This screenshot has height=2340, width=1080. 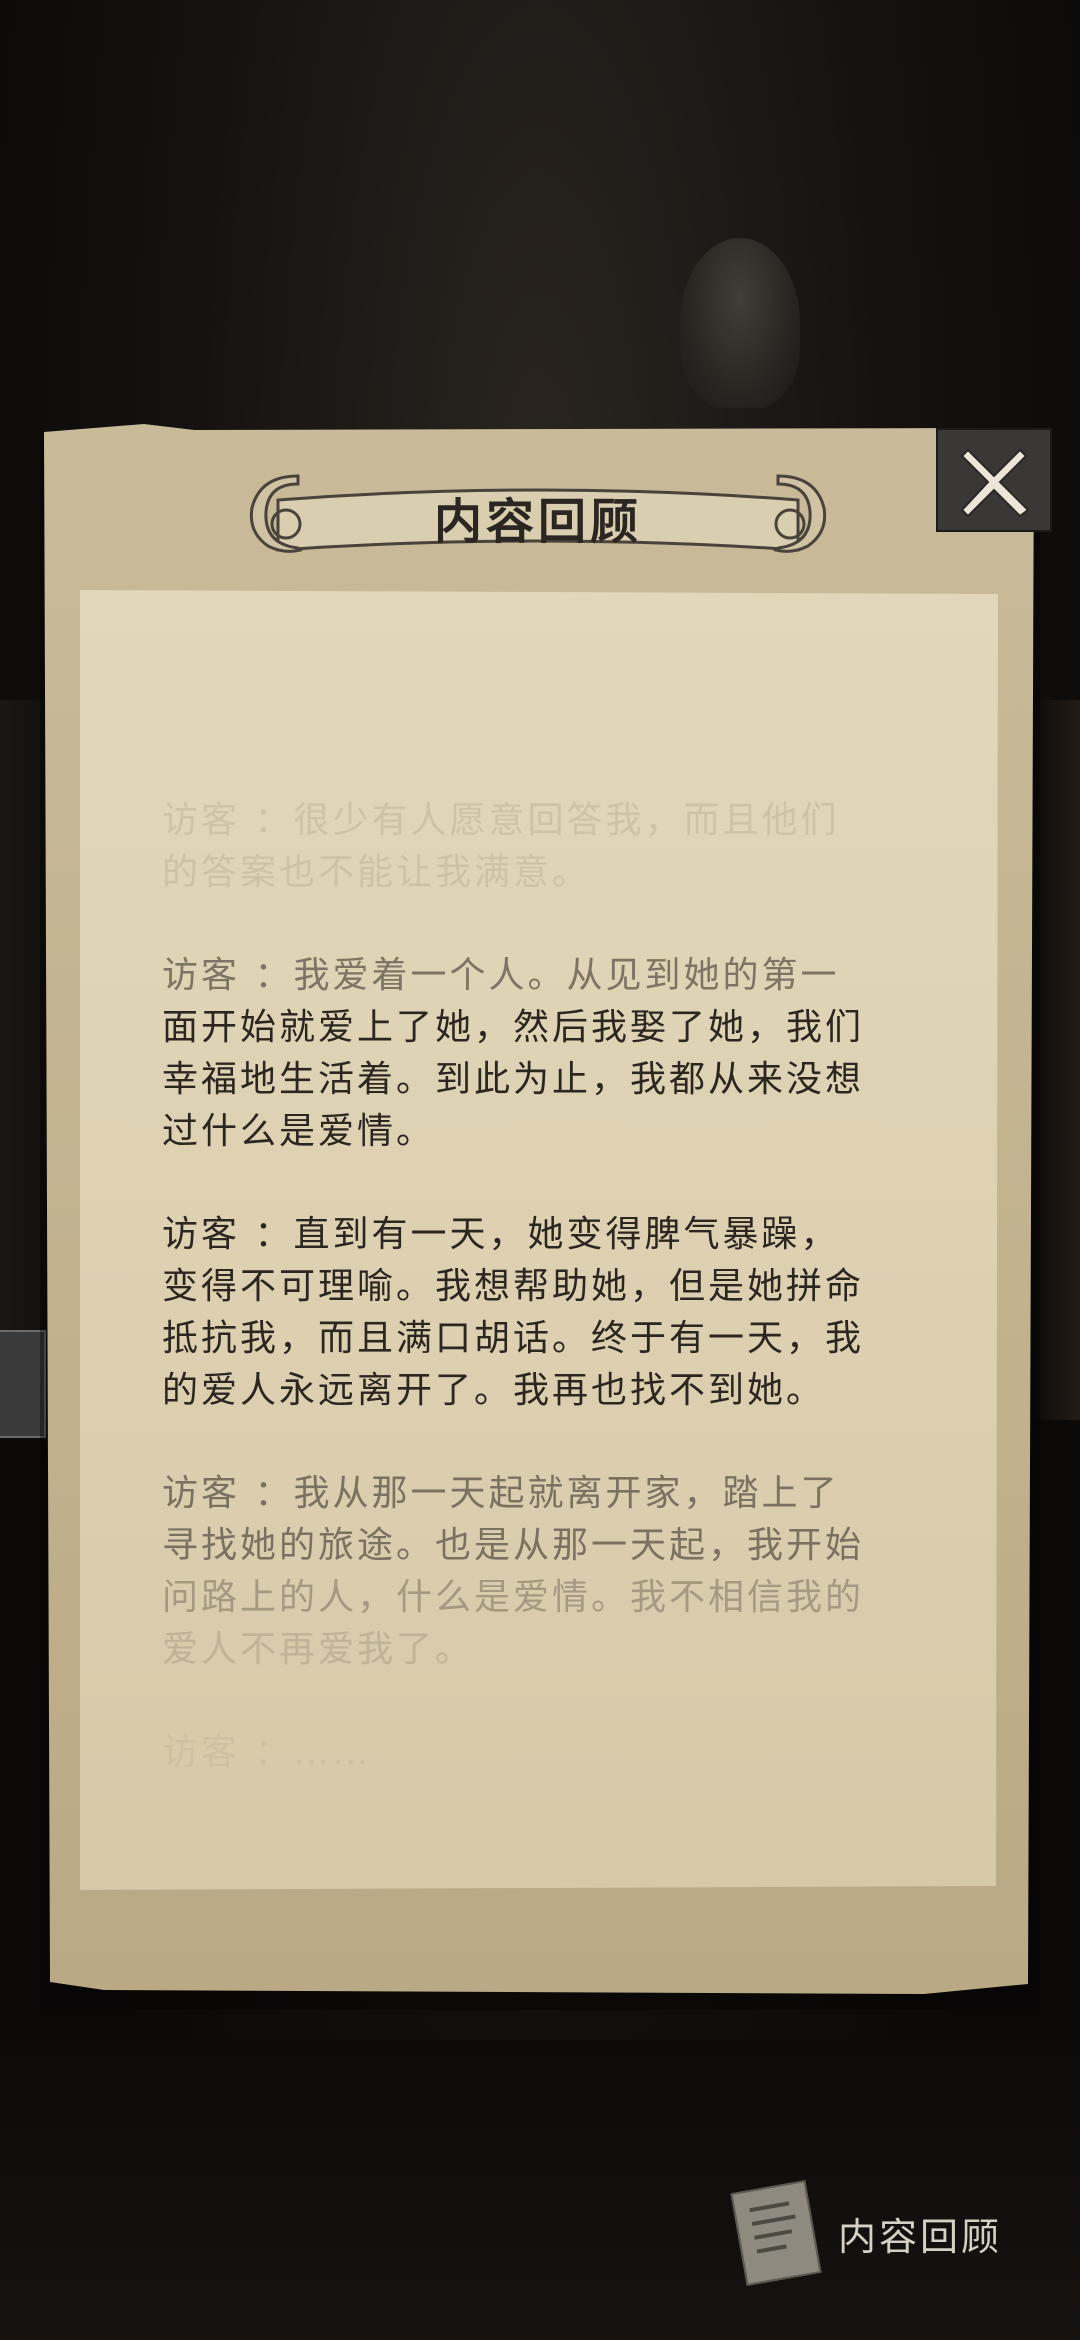 I want to click on dialogue-entry: 访客 ：很少有人愿意回答我，而且他们 的答案也不能让我满意。, so click(x=557, y=847).